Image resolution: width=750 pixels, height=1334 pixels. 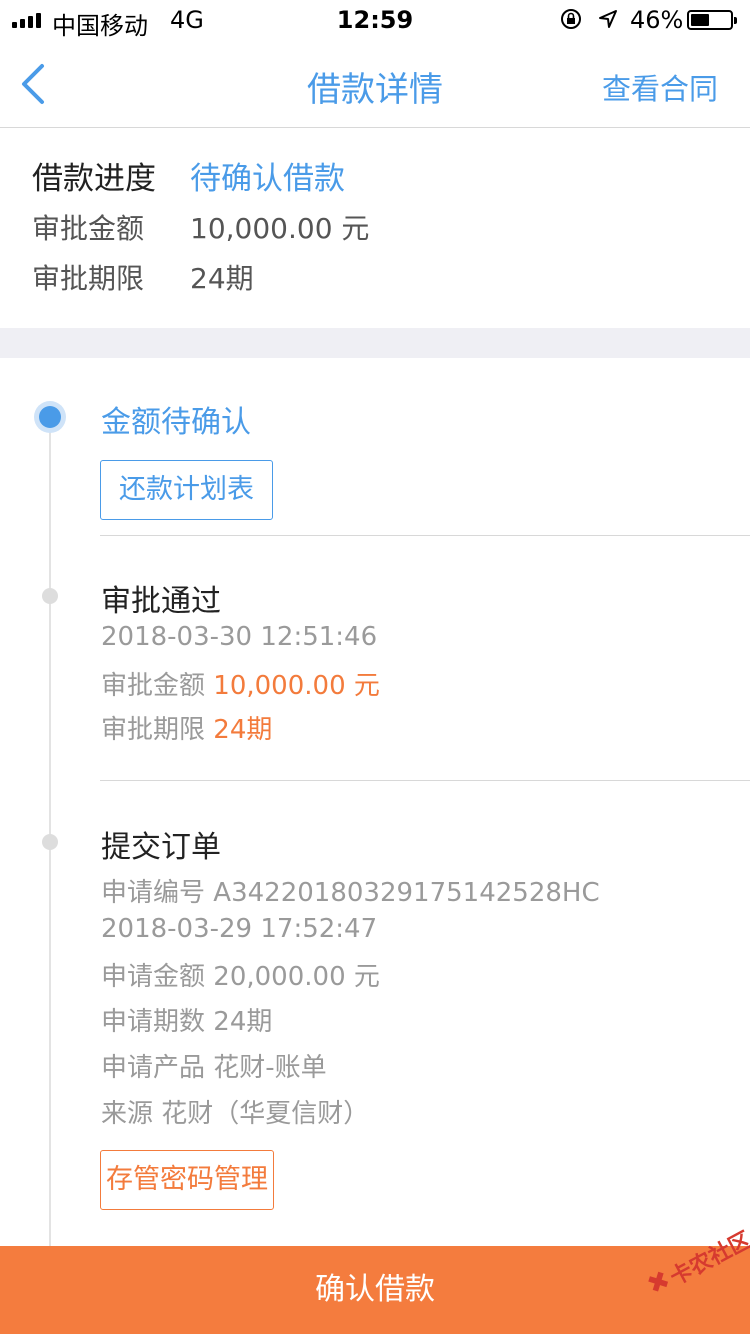 What do you see at coordinates (375, 343) in the screenshot?
I see `section-separator` at bounding box center [375, 343].